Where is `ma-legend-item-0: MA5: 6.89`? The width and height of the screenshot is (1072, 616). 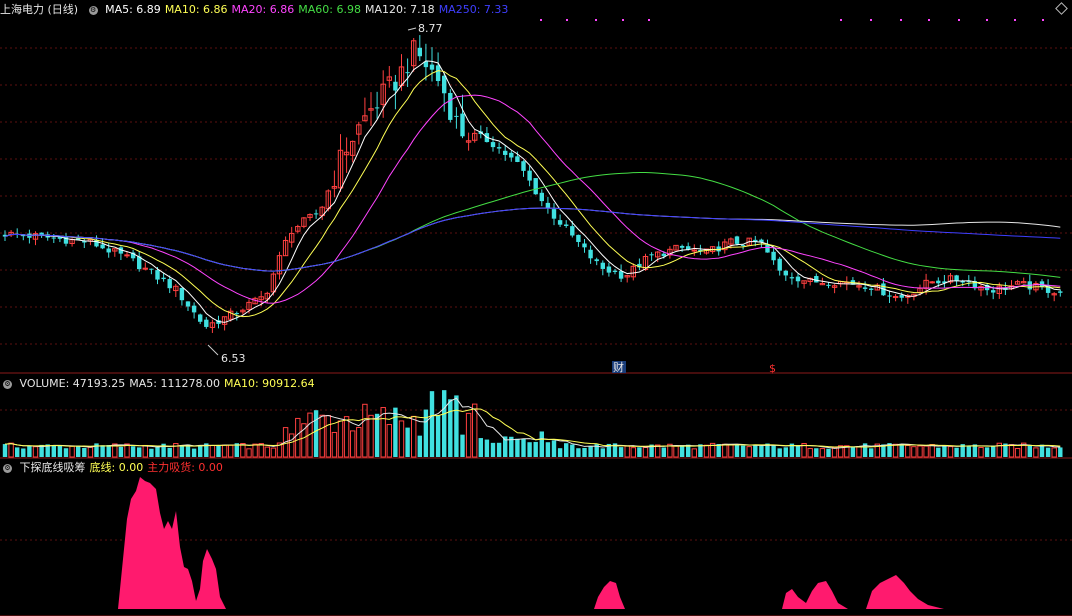 ma-legend-item-0: MA5: 6.89 is located at coordinates (133, 9).